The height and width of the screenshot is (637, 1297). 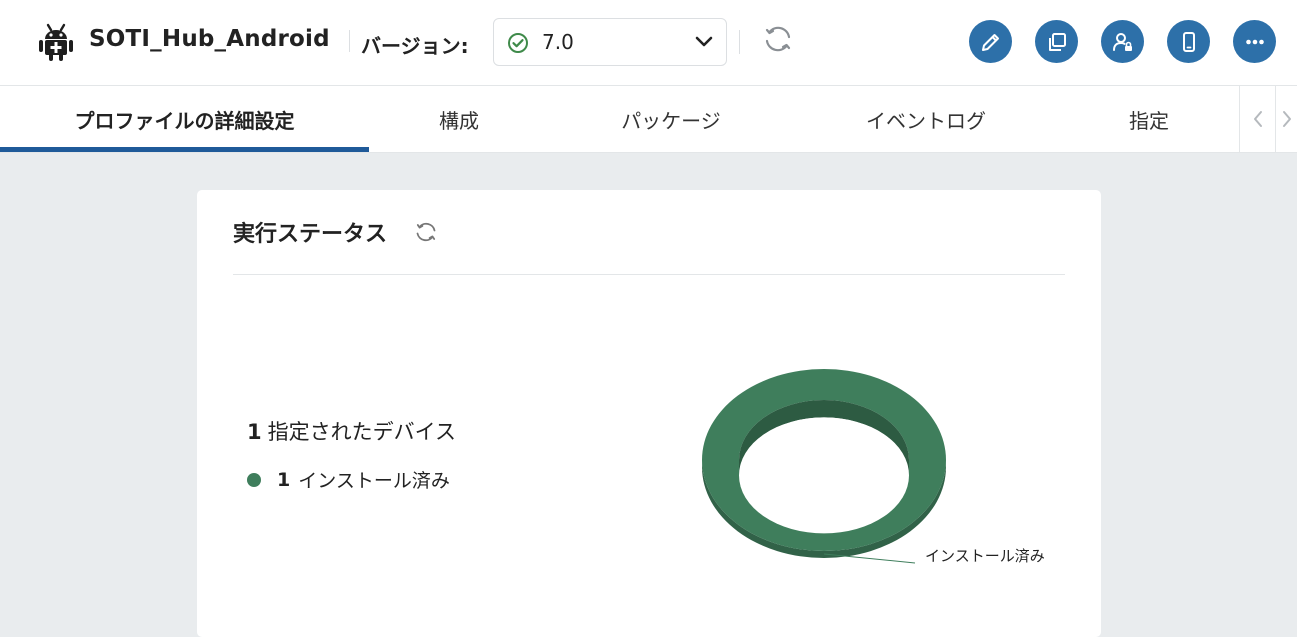 What do you see at coordinates (254, 479) in the screenshot?
I see `legend-dot` at bounding box center [254, 479].